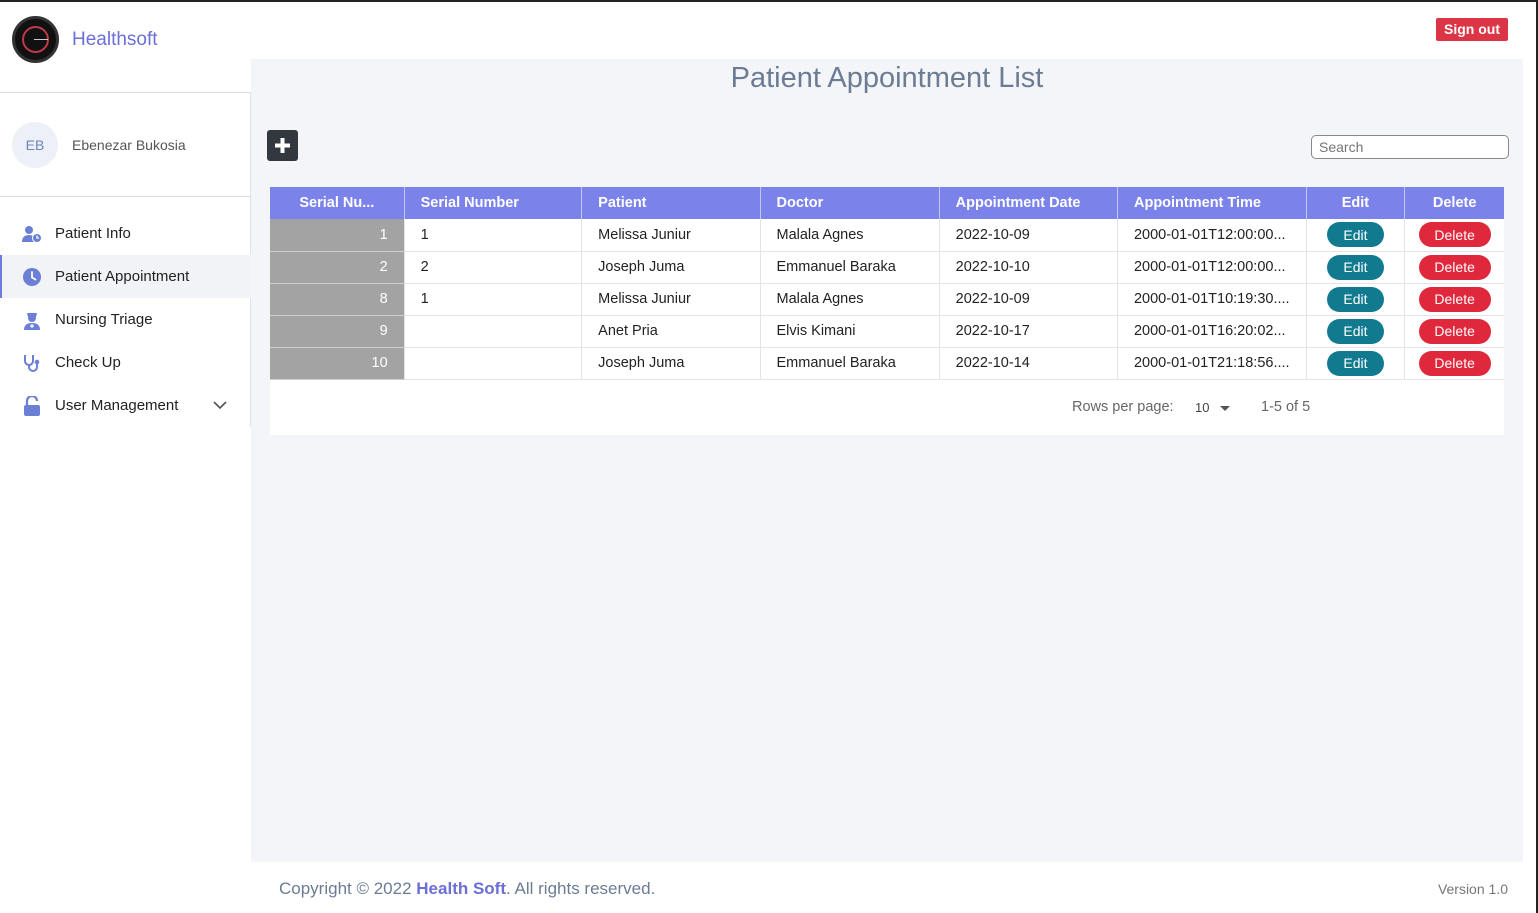 The height and width of the screenshot is (913, 1538). I want to click on sidebar-item-nursing-triage: Nursing Triage, so click(125, 319).